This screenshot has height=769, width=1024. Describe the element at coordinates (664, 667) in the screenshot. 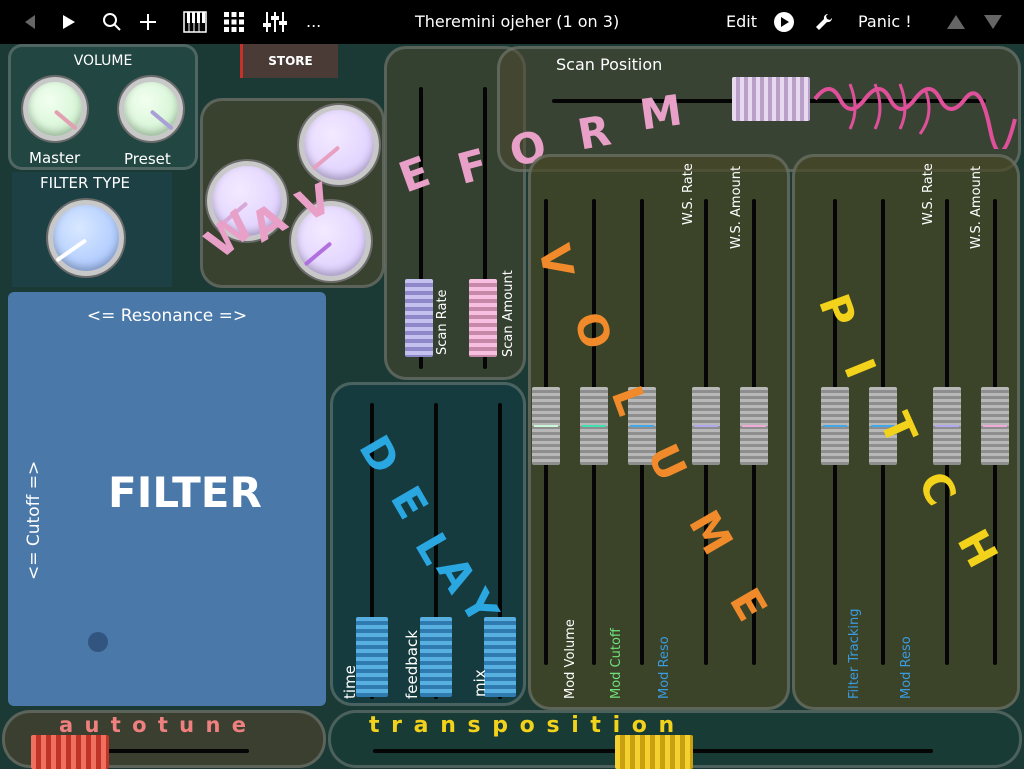

I see `mod-reso-label: Mod Reso` at that location.